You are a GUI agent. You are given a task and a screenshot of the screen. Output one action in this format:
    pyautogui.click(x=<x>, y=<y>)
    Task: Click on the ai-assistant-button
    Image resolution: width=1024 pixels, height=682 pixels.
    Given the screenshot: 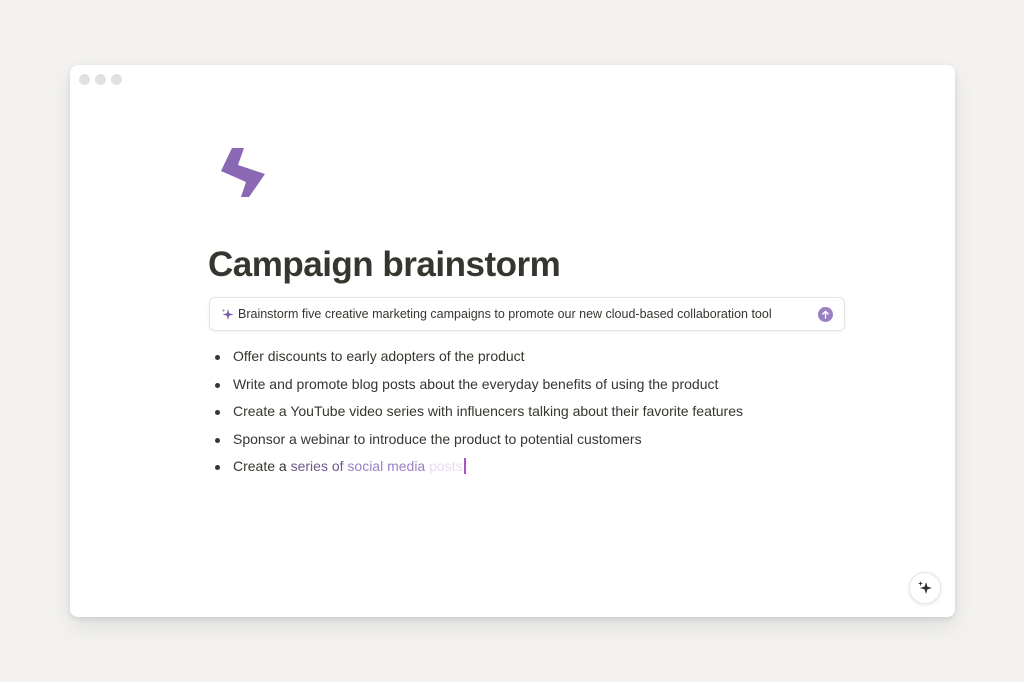 What is the action you would take?
    pyautogui.click(x=925, y=588)
    